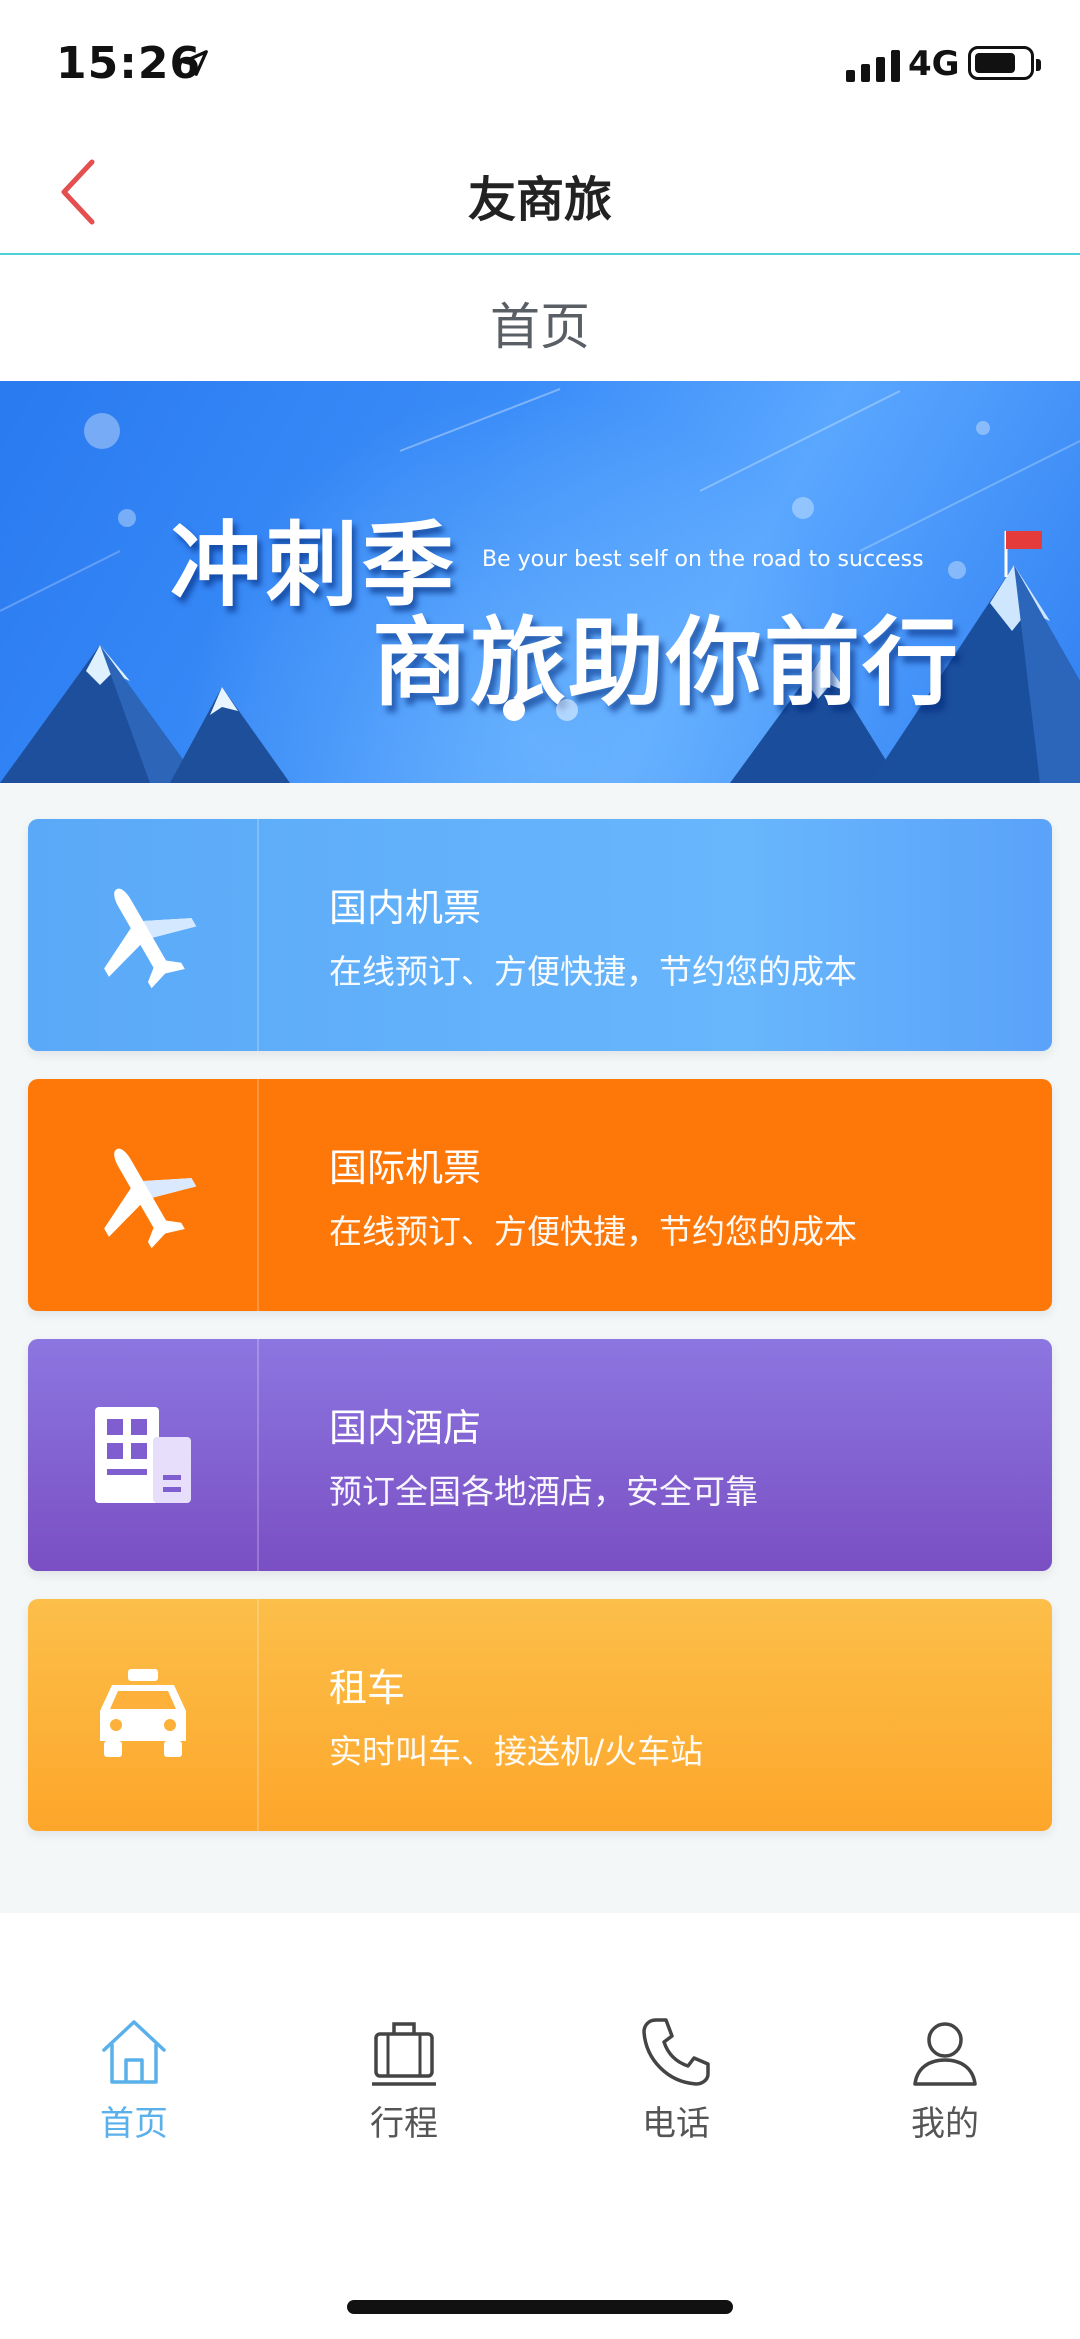 This screenshot has width=1080, height=2339. I want to click on tab-phone: 电话, so click(676, 2087).